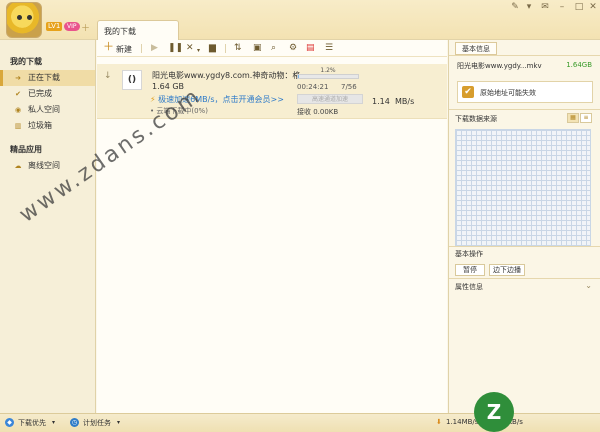 This screenshot has width=600, height=432. Describe the element at coordinates (588, 285) in the screenshot. I see `chevron-down-icon: ⌄` at that location.